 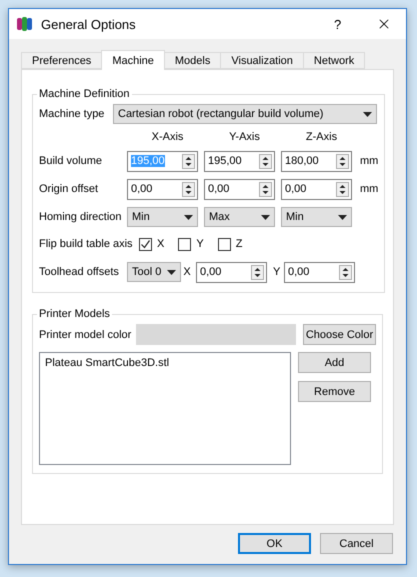 What do you see at coordinates (84, 94) in the screenshot?
I see `group-title: Machine Definition` at bounding box center [84, 94].